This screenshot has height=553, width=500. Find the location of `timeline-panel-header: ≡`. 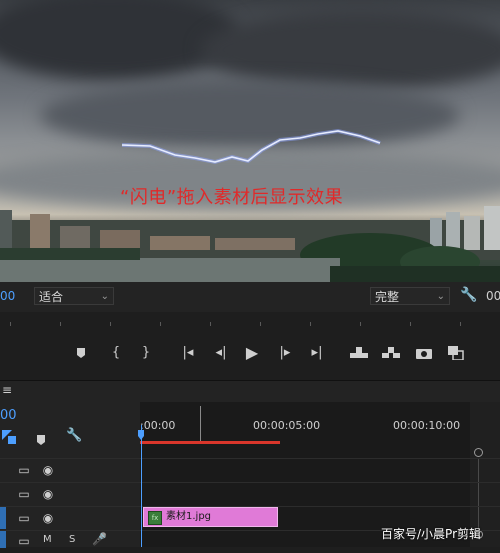

timeline-panel-header: ≡ is located at coordinates (250, 391).